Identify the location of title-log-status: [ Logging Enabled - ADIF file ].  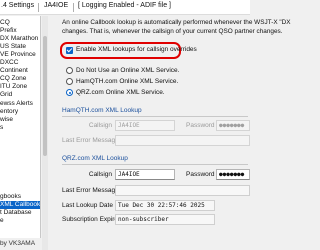
(124, 5).